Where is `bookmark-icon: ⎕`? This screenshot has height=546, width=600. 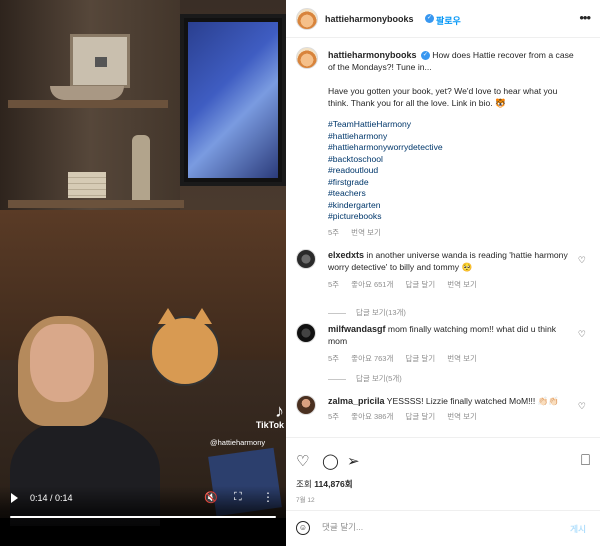
bookmark-icon: ⎕ is located at coordinates (585, 460).